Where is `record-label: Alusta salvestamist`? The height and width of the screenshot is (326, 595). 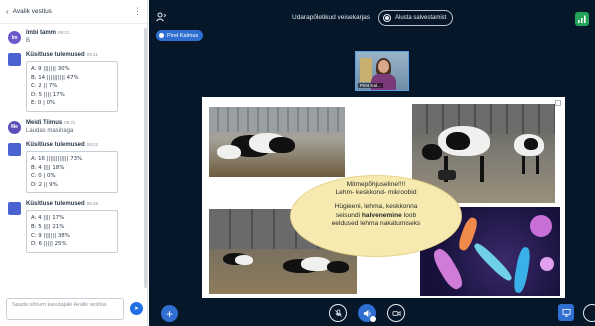 record-label: Alusta salvestamist is located at coordinates (421, 18).